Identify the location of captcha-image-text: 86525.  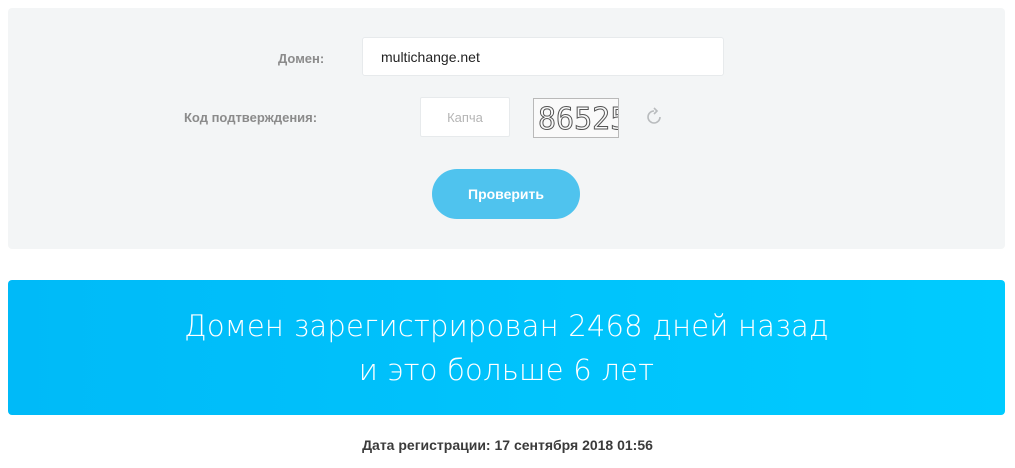
(578, 119).